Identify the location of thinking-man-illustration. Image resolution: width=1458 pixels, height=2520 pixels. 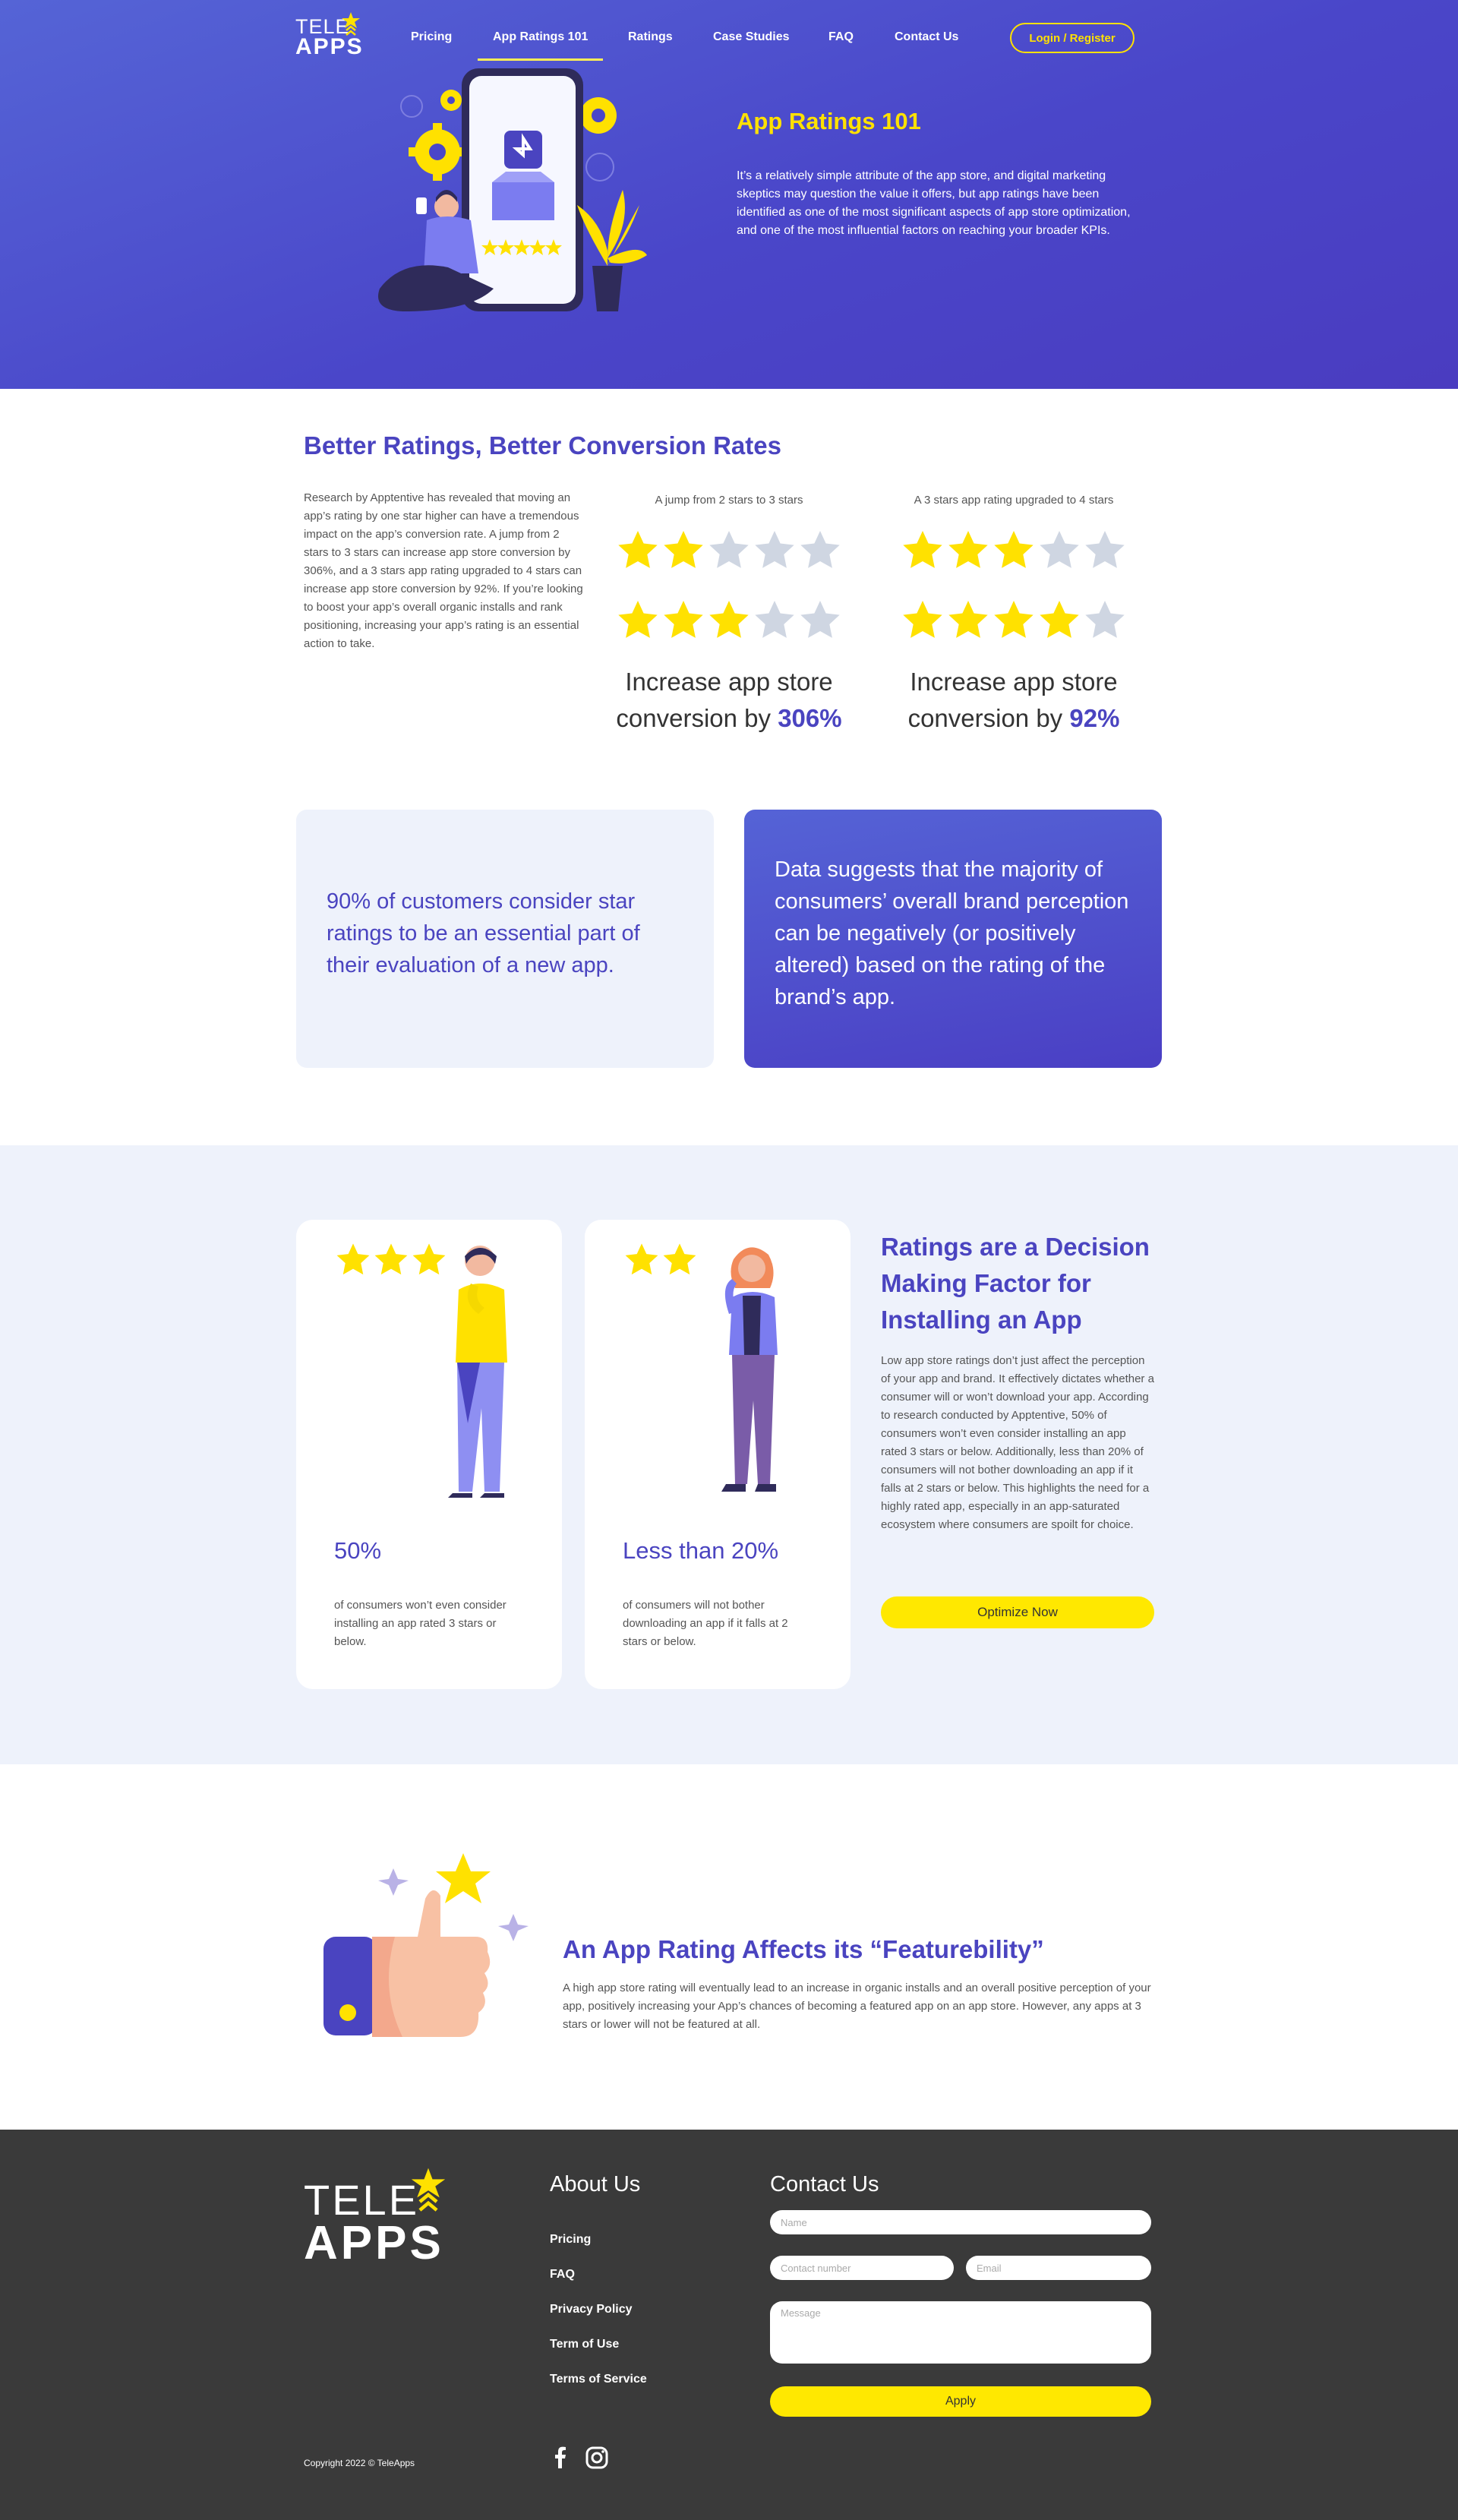
(477, 1372).